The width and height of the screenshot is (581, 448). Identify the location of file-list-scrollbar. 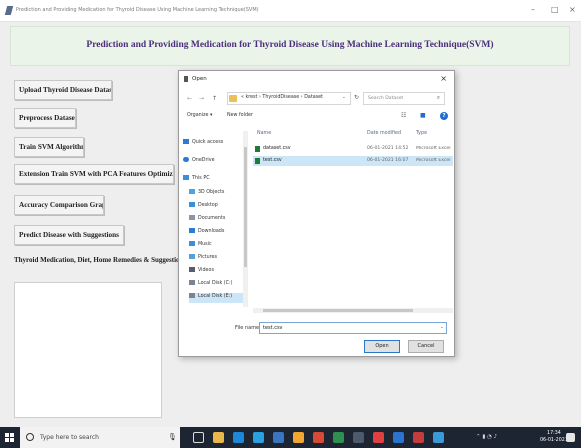
(353, 310).